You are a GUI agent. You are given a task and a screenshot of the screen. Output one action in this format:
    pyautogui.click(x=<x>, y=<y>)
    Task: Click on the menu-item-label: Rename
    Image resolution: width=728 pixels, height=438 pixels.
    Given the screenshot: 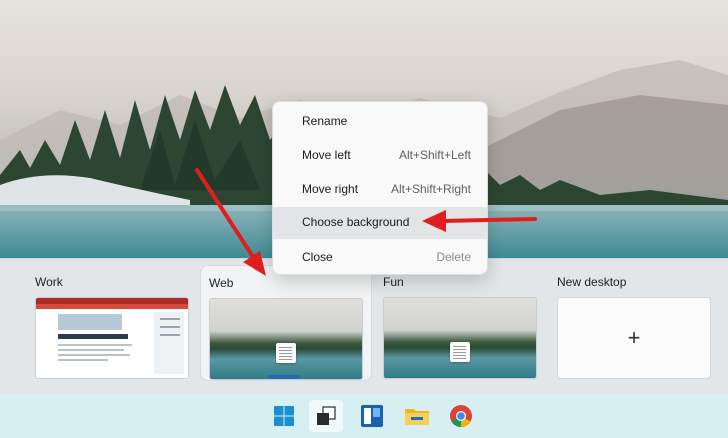 What is the action you would take?
    pyautogui.click(x=325, y=121)
    